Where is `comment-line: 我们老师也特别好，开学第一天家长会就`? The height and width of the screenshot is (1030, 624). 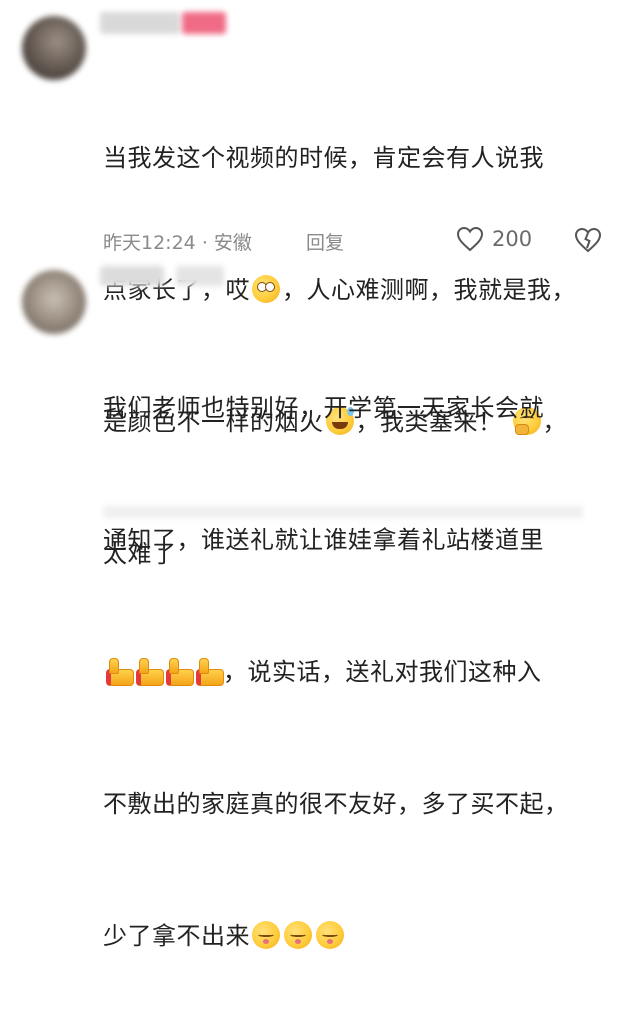 comment-line: 我们老师也特别好，开学第一天家长会就 is located at coordinates (323, 408).